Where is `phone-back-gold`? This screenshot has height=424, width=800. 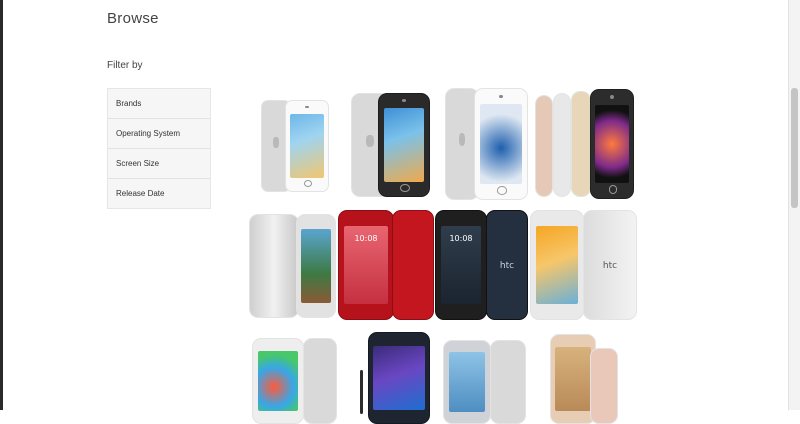 phone-back-gold is located at coordinates (581, 144).